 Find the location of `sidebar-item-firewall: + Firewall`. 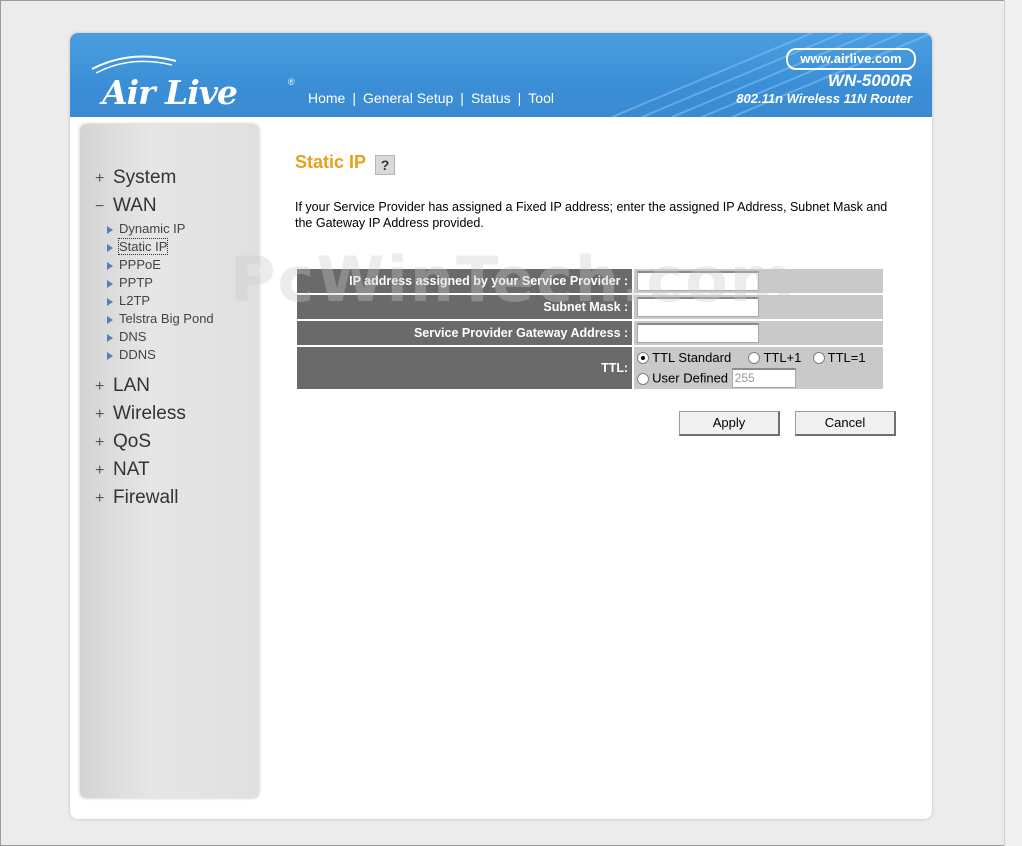

sidebar-item-firewall: + Firewall is located at coordinates (136, 498).